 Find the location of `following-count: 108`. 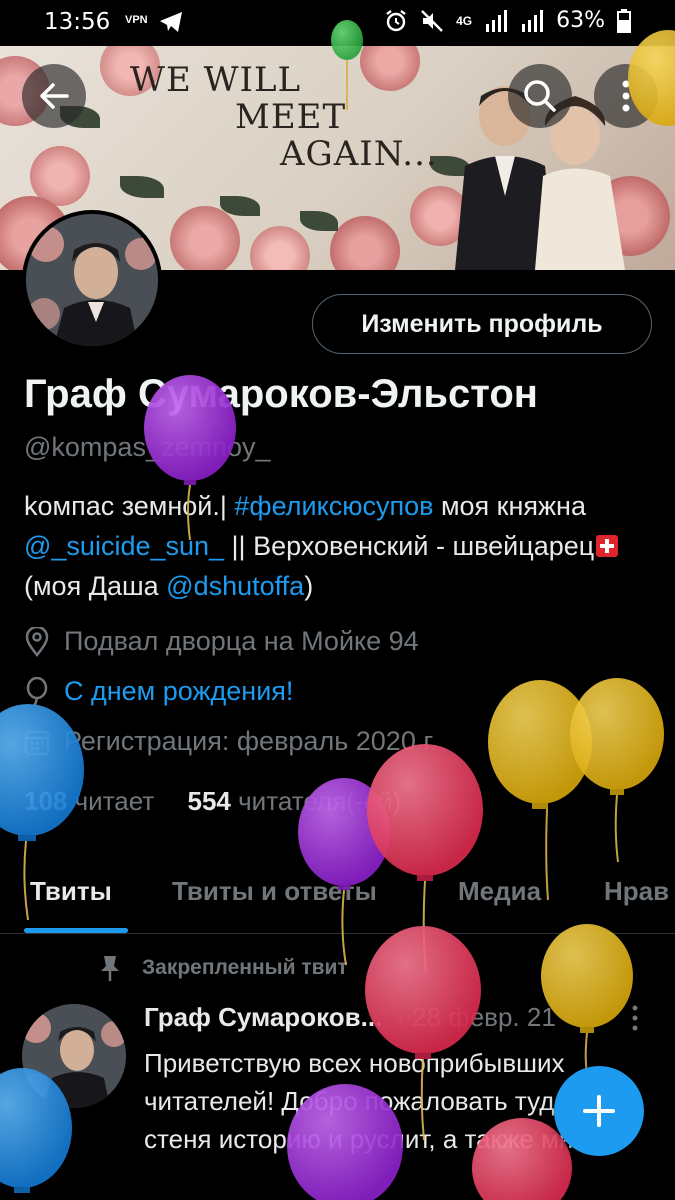

following-count: 108 is located at coordinates (46, 801).